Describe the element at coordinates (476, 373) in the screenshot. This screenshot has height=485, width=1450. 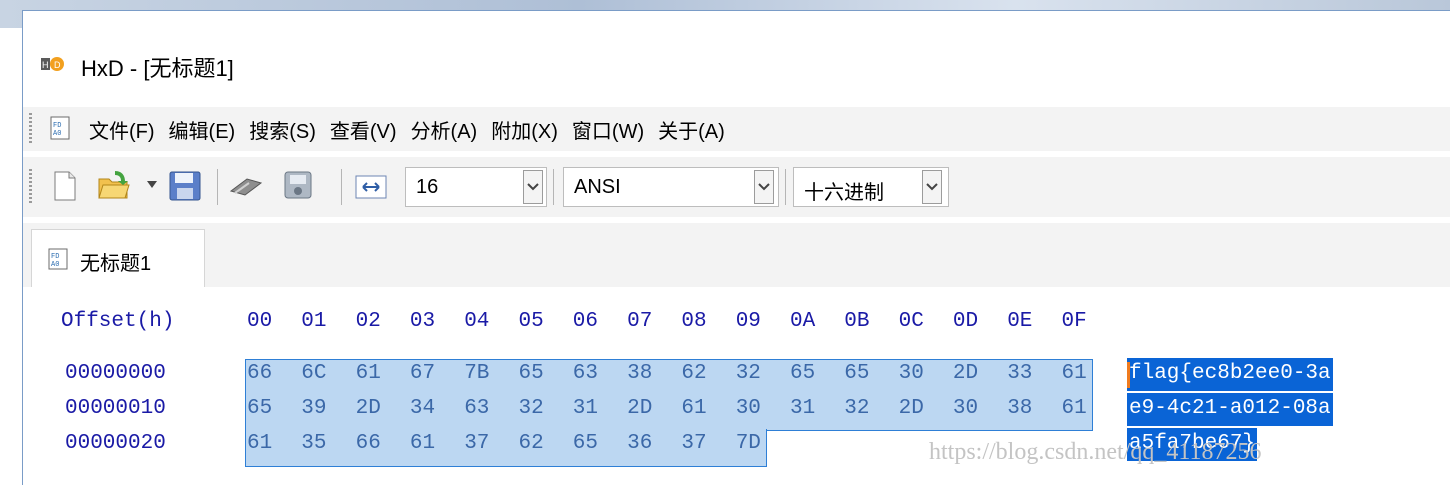
I see `hex-byte: 7B` at that location.